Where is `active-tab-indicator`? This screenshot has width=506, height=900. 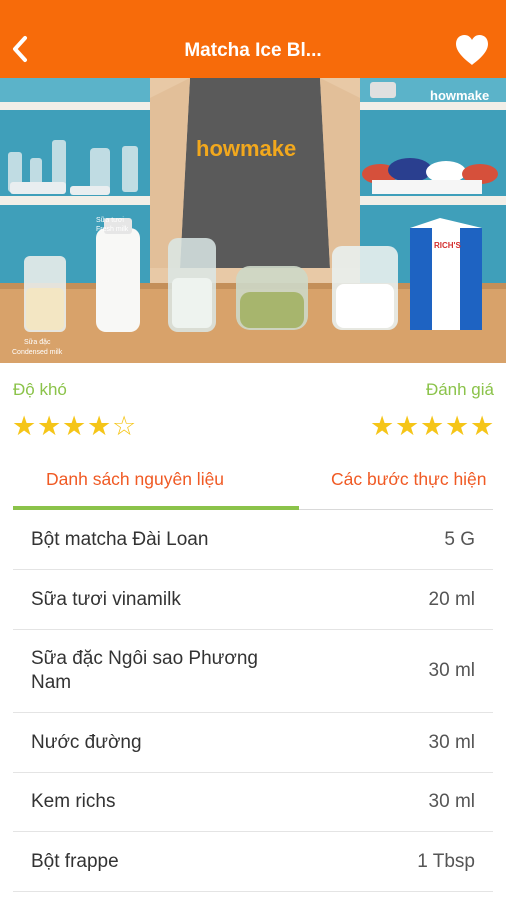 active-tab-indicator is located at coordinates (156, 508).